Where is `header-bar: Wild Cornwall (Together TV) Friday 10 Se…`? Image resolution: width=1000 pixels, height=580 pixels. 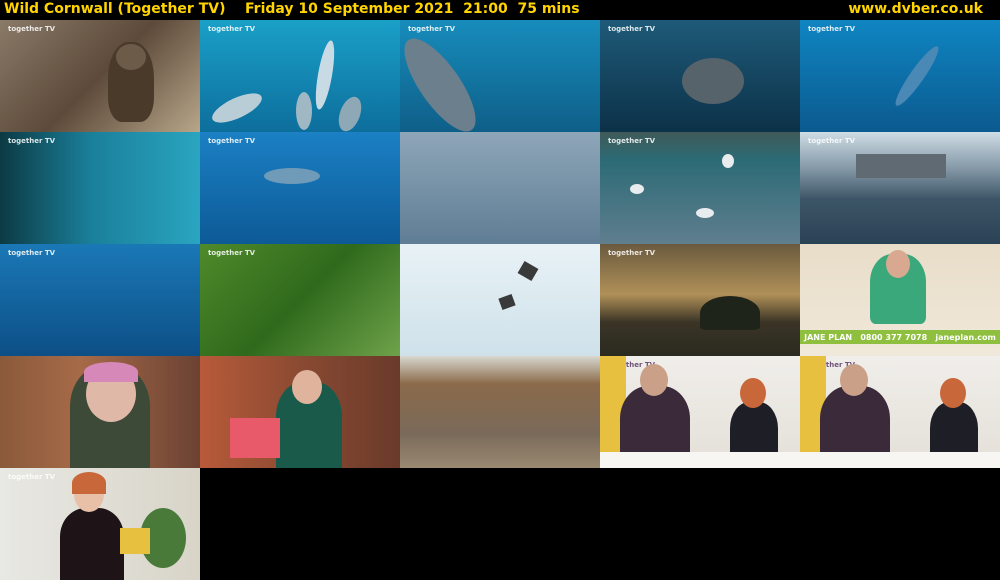
header-bar: Wild Cornwall (Together TV) Friday 10 Se… is located at coordinates (500, 10).